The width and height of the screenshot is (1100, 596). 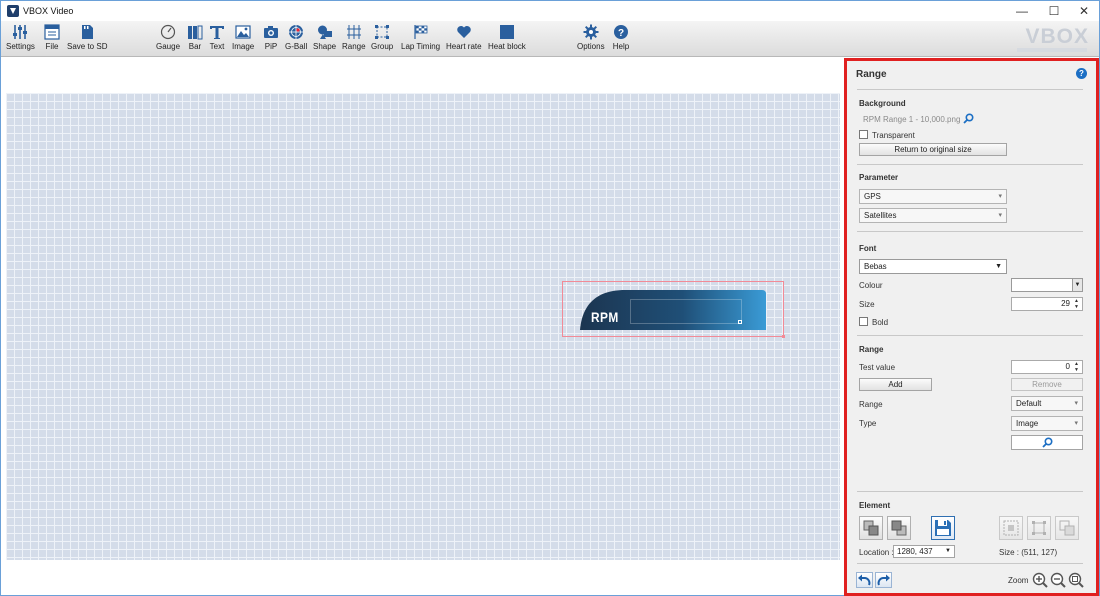 I want to click on colour-picker: ▼, so click(x=1047, y=285).